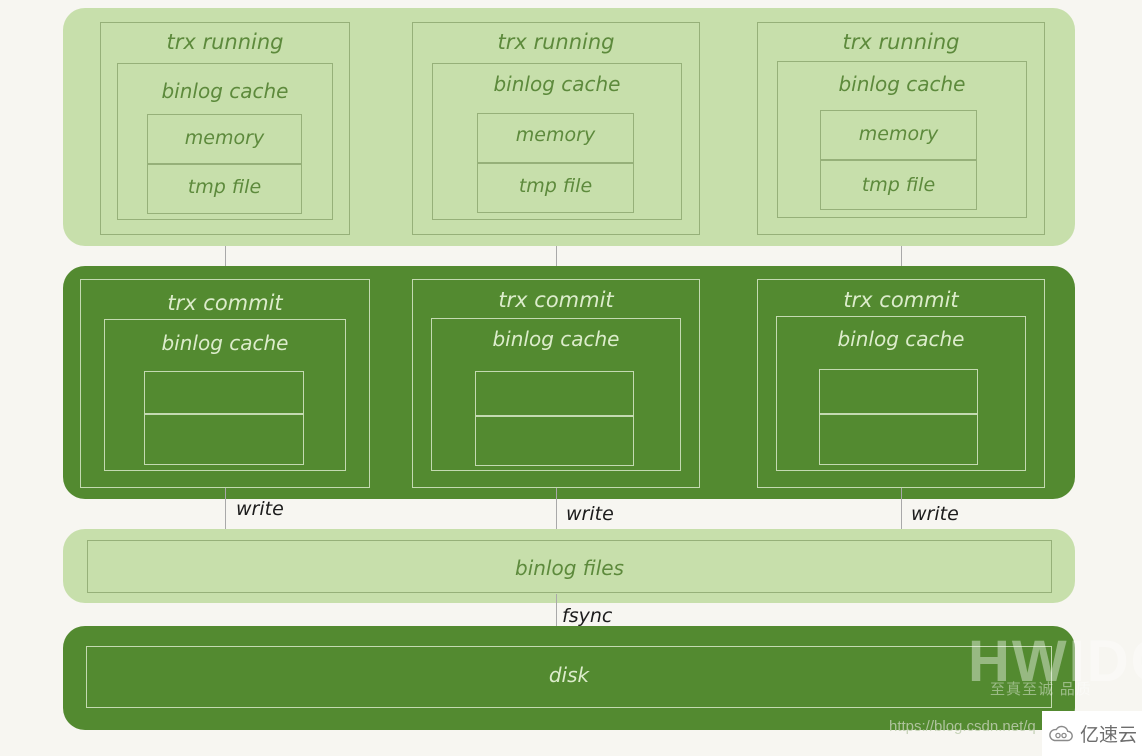 Image resolution: width=1142 pixels, height=756 pixels. Describe the element at coordinates (935, 514) in the screenshot. I see `write-label-3: write` at that location.